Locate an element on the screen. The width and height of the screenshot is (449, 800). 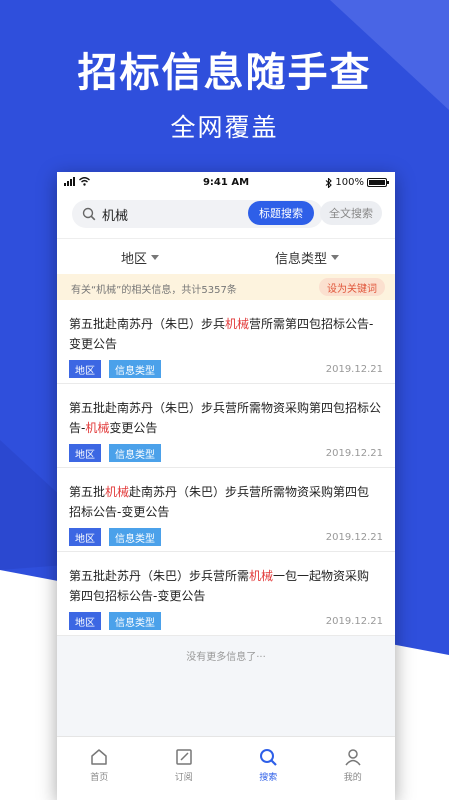
no-more-text: 没有更多信息了··· is located at coordinates (226, 657).